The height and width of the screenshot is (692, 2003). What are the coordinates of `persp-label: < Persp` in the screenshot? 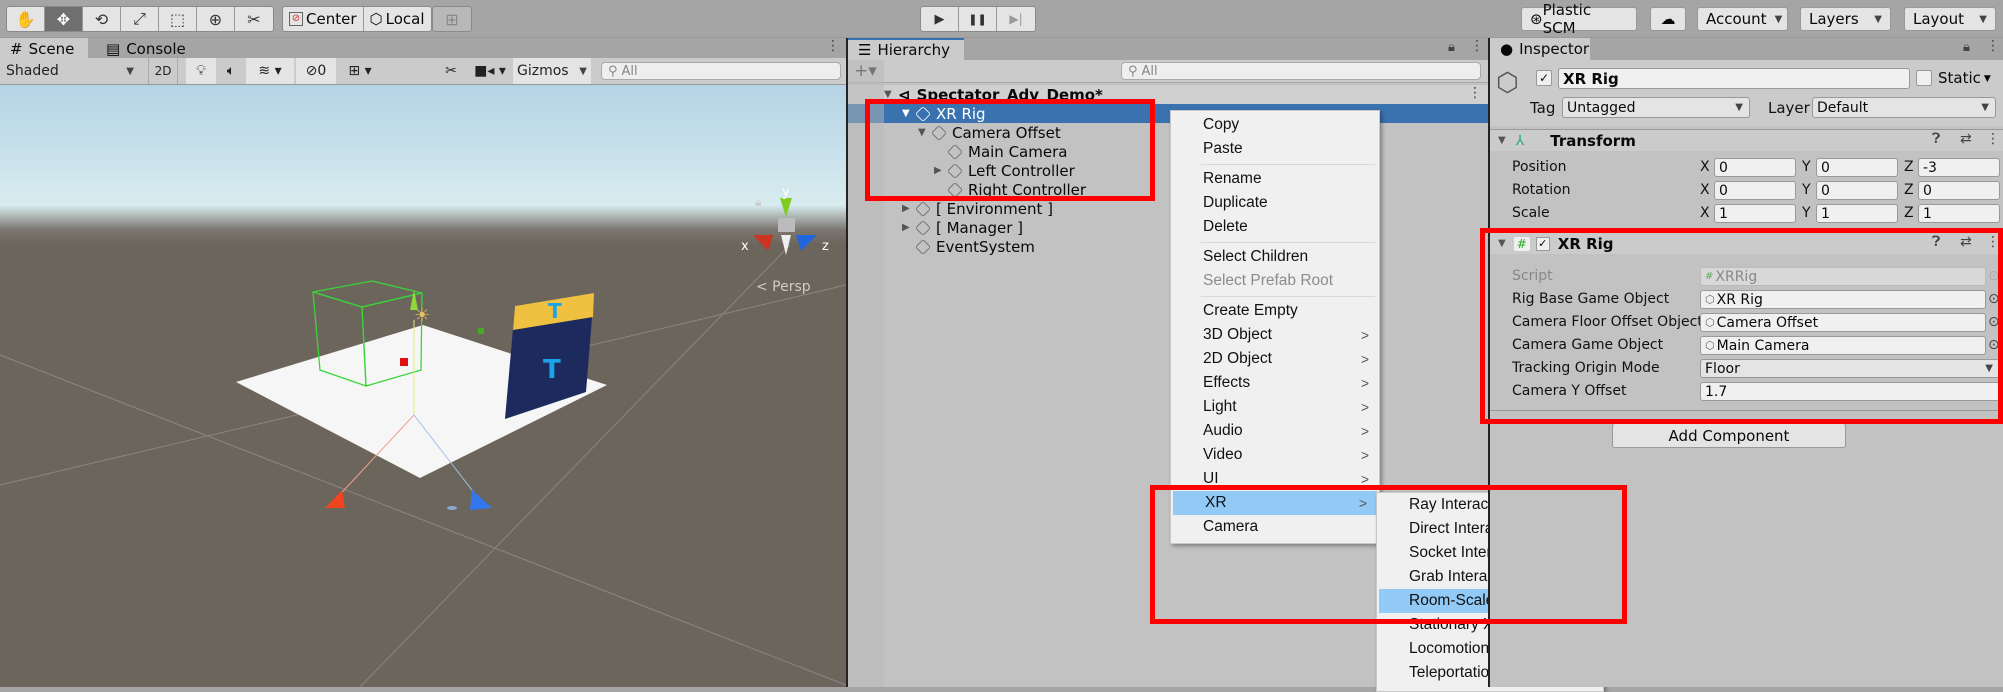 It's located at (783, 287).